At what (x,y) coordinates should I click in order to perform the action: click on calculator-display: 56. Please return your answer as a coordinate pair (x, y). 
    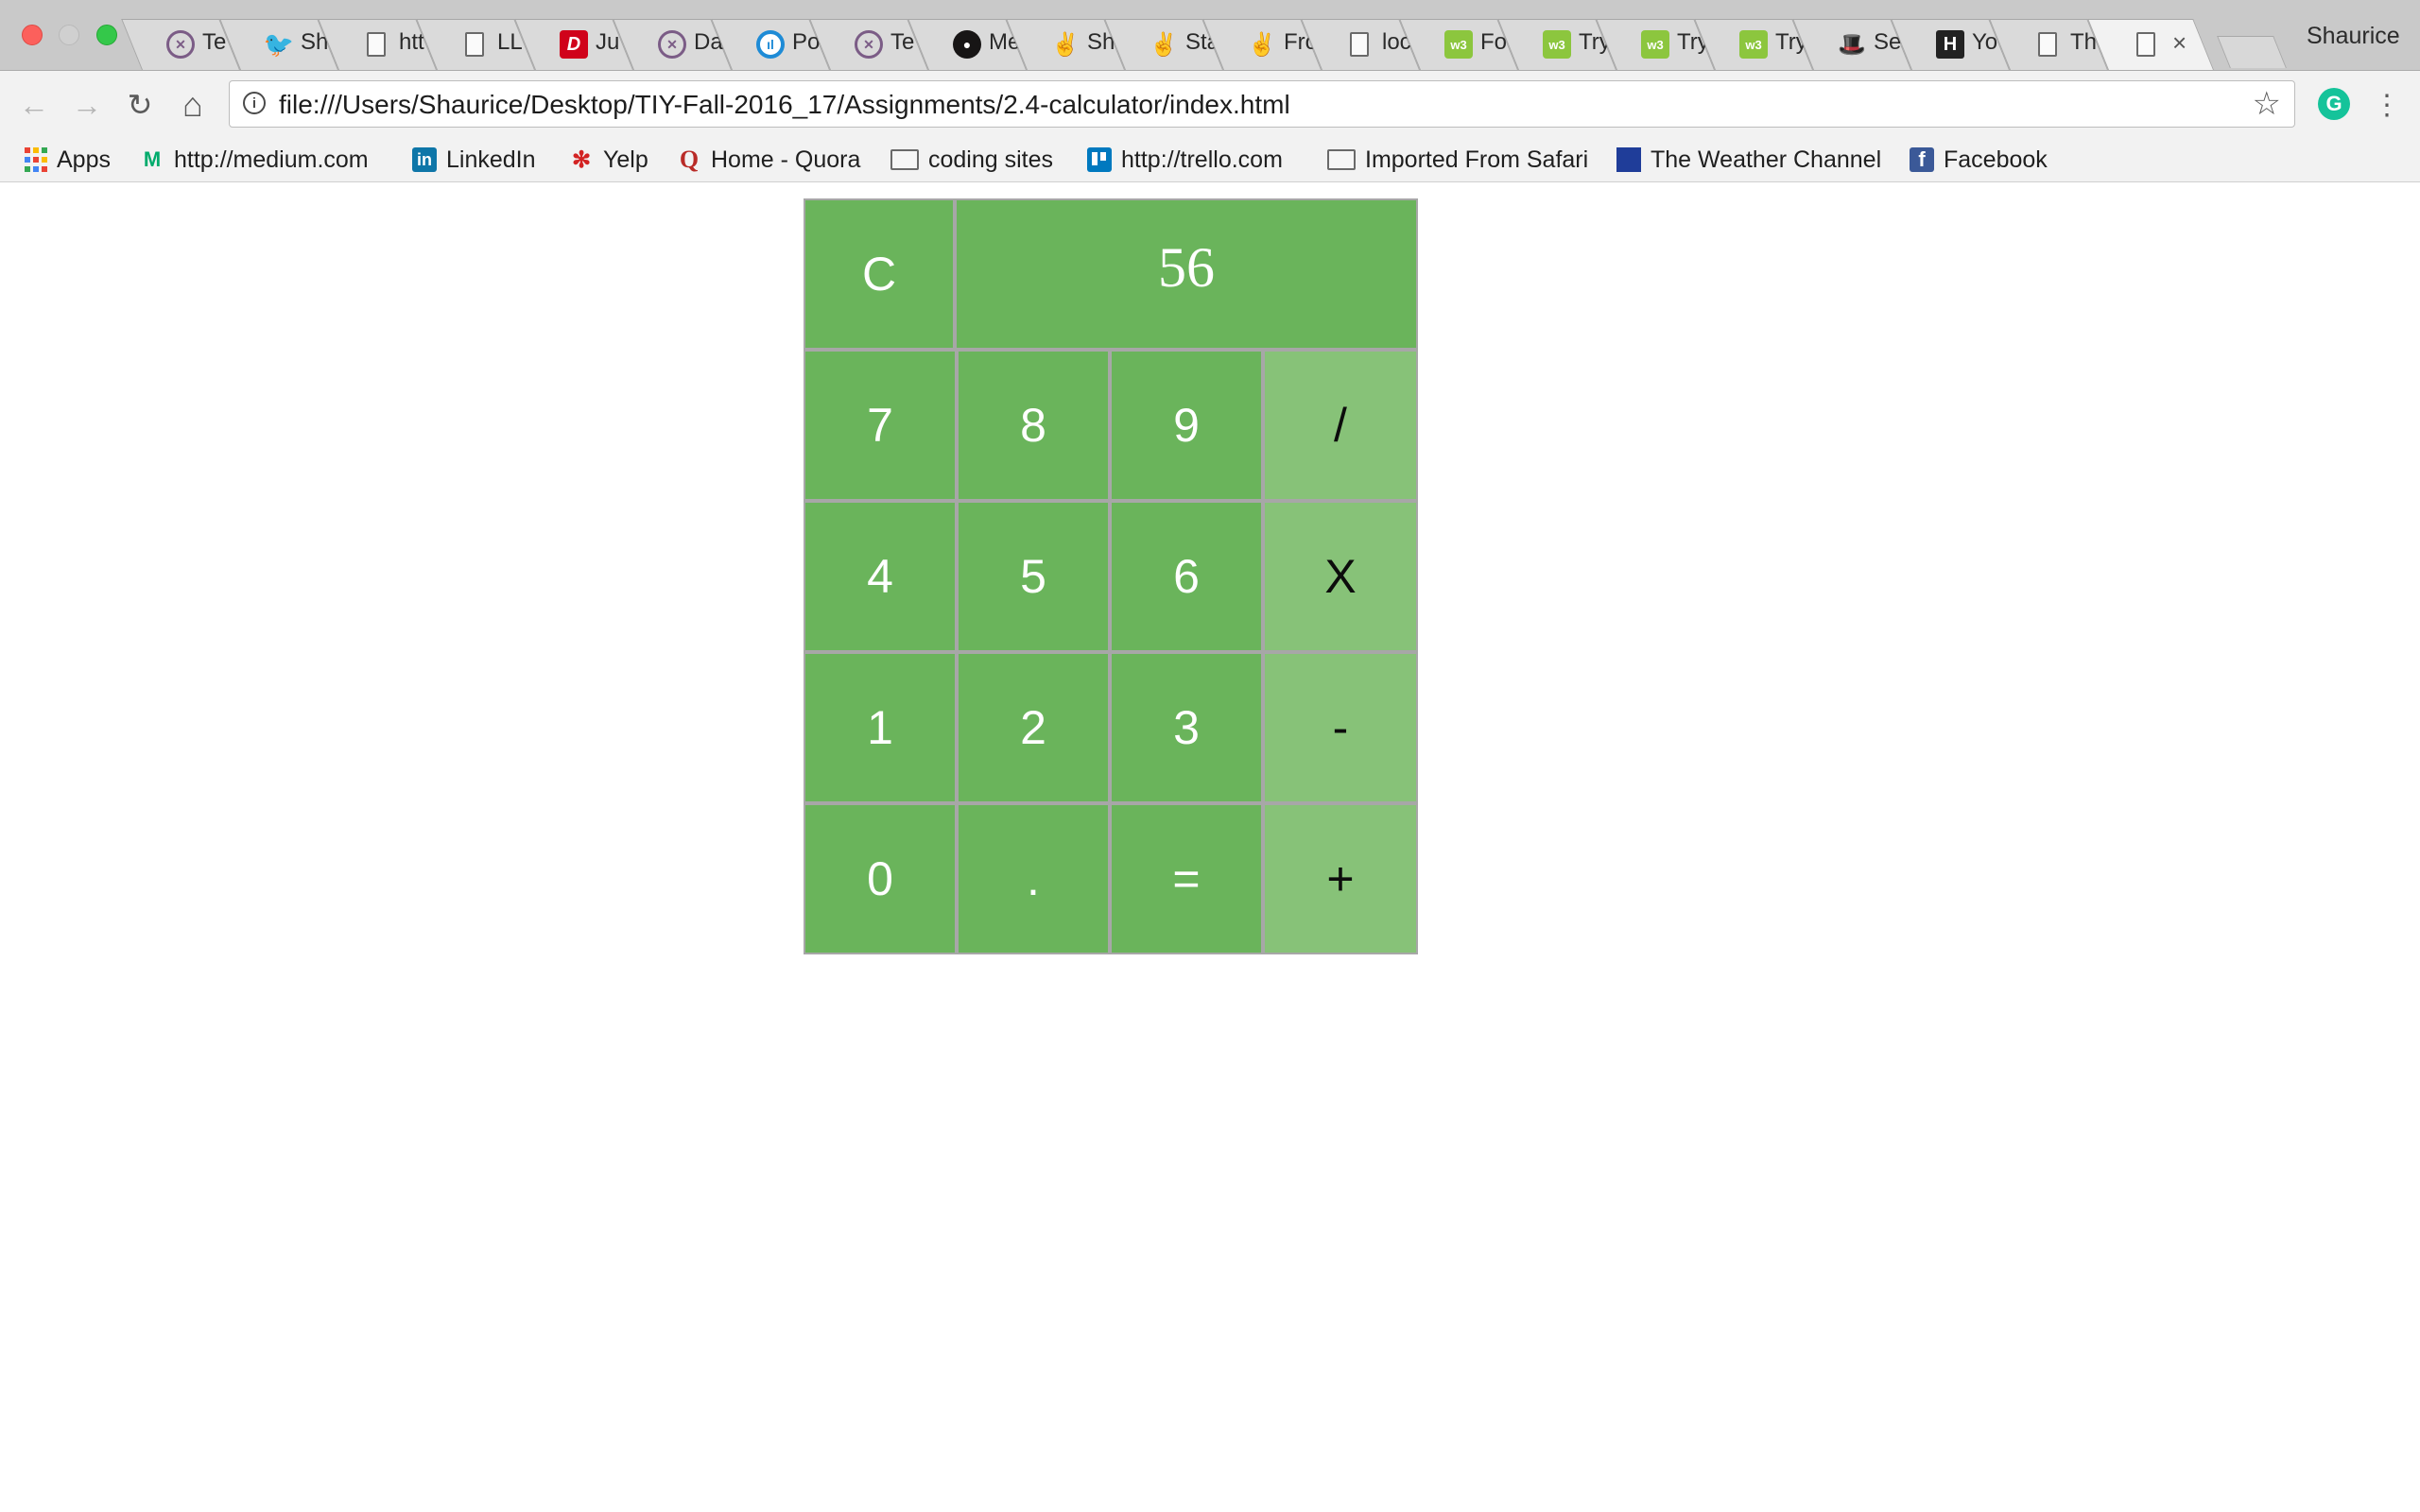
    Looking at the image, I should click on (1186, 274).